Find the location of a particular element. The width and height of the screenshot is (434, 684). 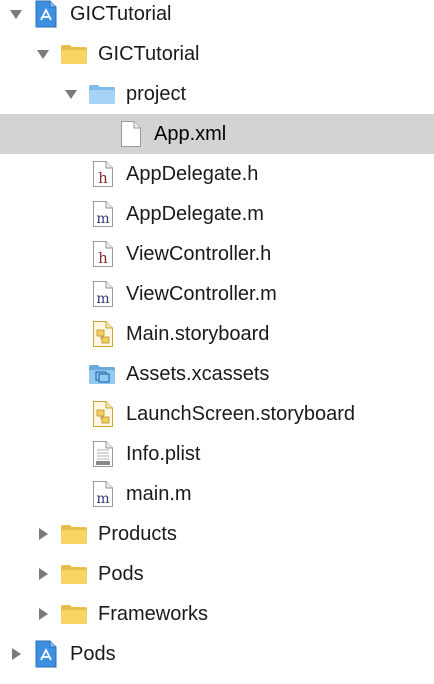

tree-row-appdelegate-m: m AppDelegate.m is located at coordinates (217, 214).